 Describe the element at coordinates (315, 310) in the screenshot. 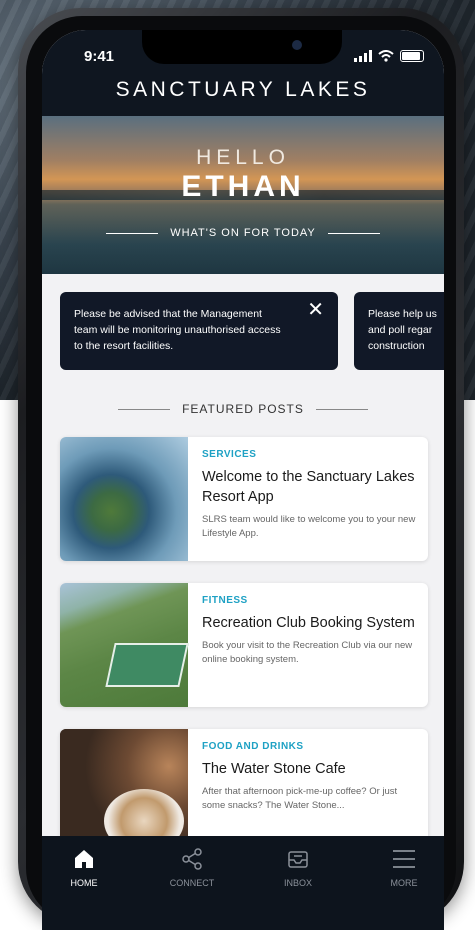

I see `close-icon: ✕` at that location.